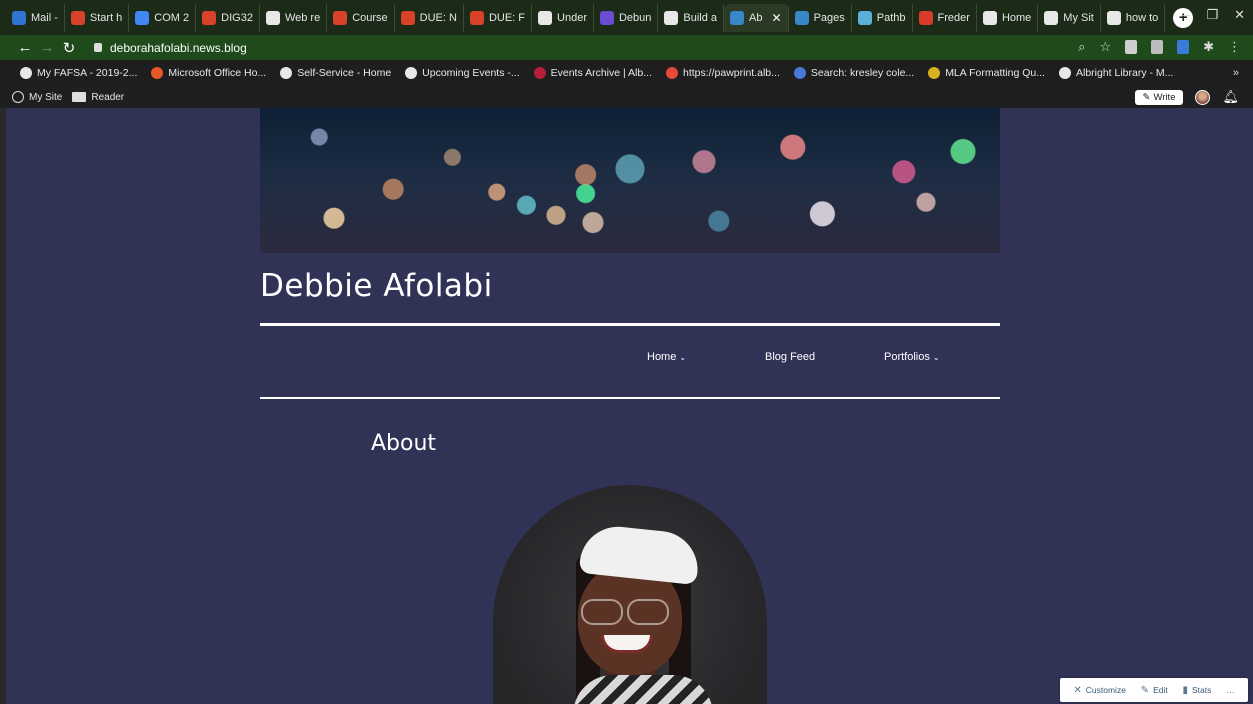 The height and width of the screenshot is (704, 1253). I want to click on close-window-icon: ✕, so click(1239, 15).